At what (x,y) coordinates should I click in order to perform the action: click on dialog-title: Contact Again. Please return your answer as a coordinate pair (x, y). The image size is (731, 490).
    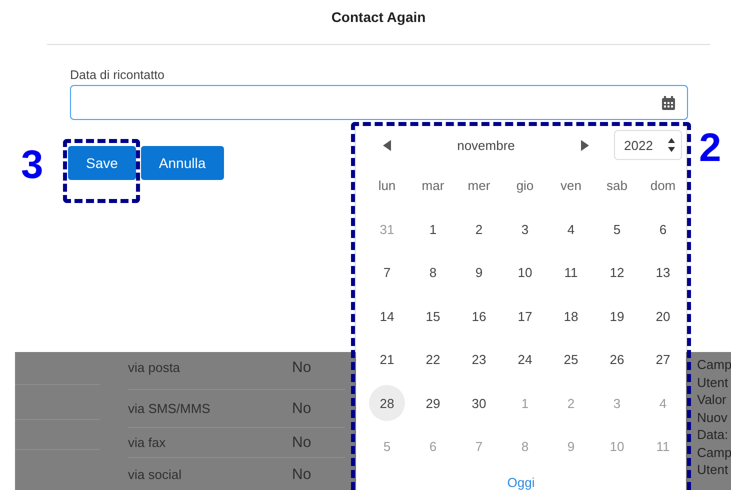
    Looking at the image, I should click on (378, 22).